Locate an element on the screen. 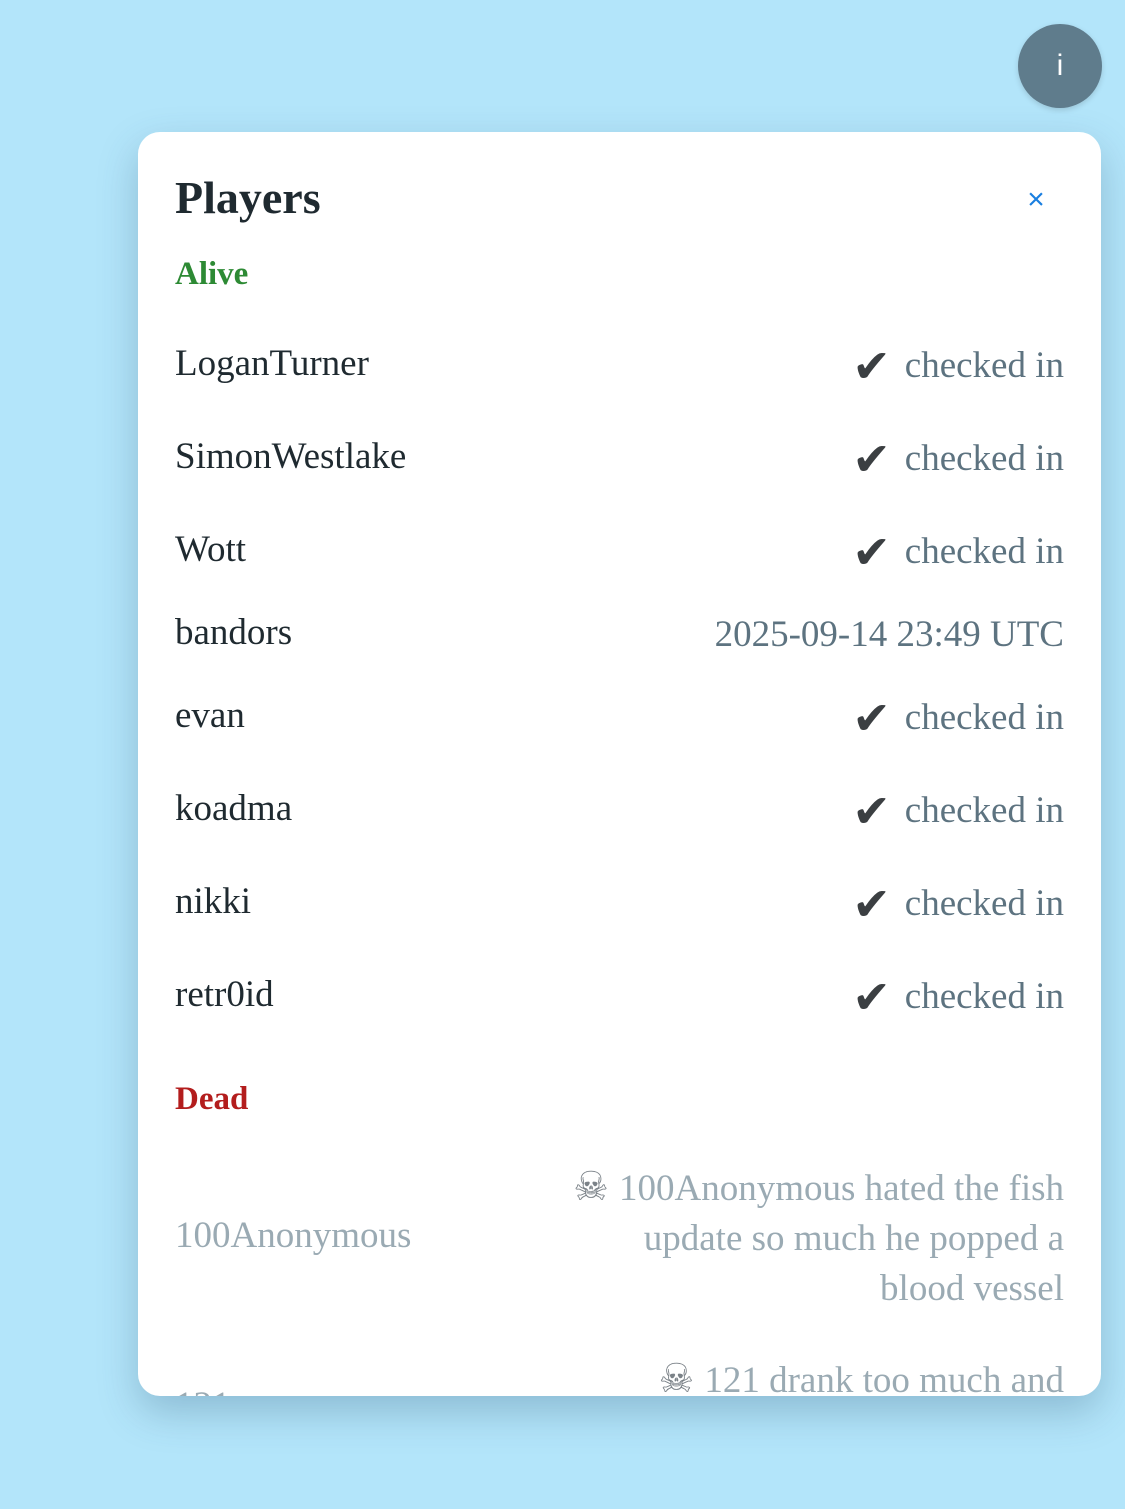 The image size is (1125, 1509). player-row: Wott ✔ checked in is located at coordinates (619, 558).